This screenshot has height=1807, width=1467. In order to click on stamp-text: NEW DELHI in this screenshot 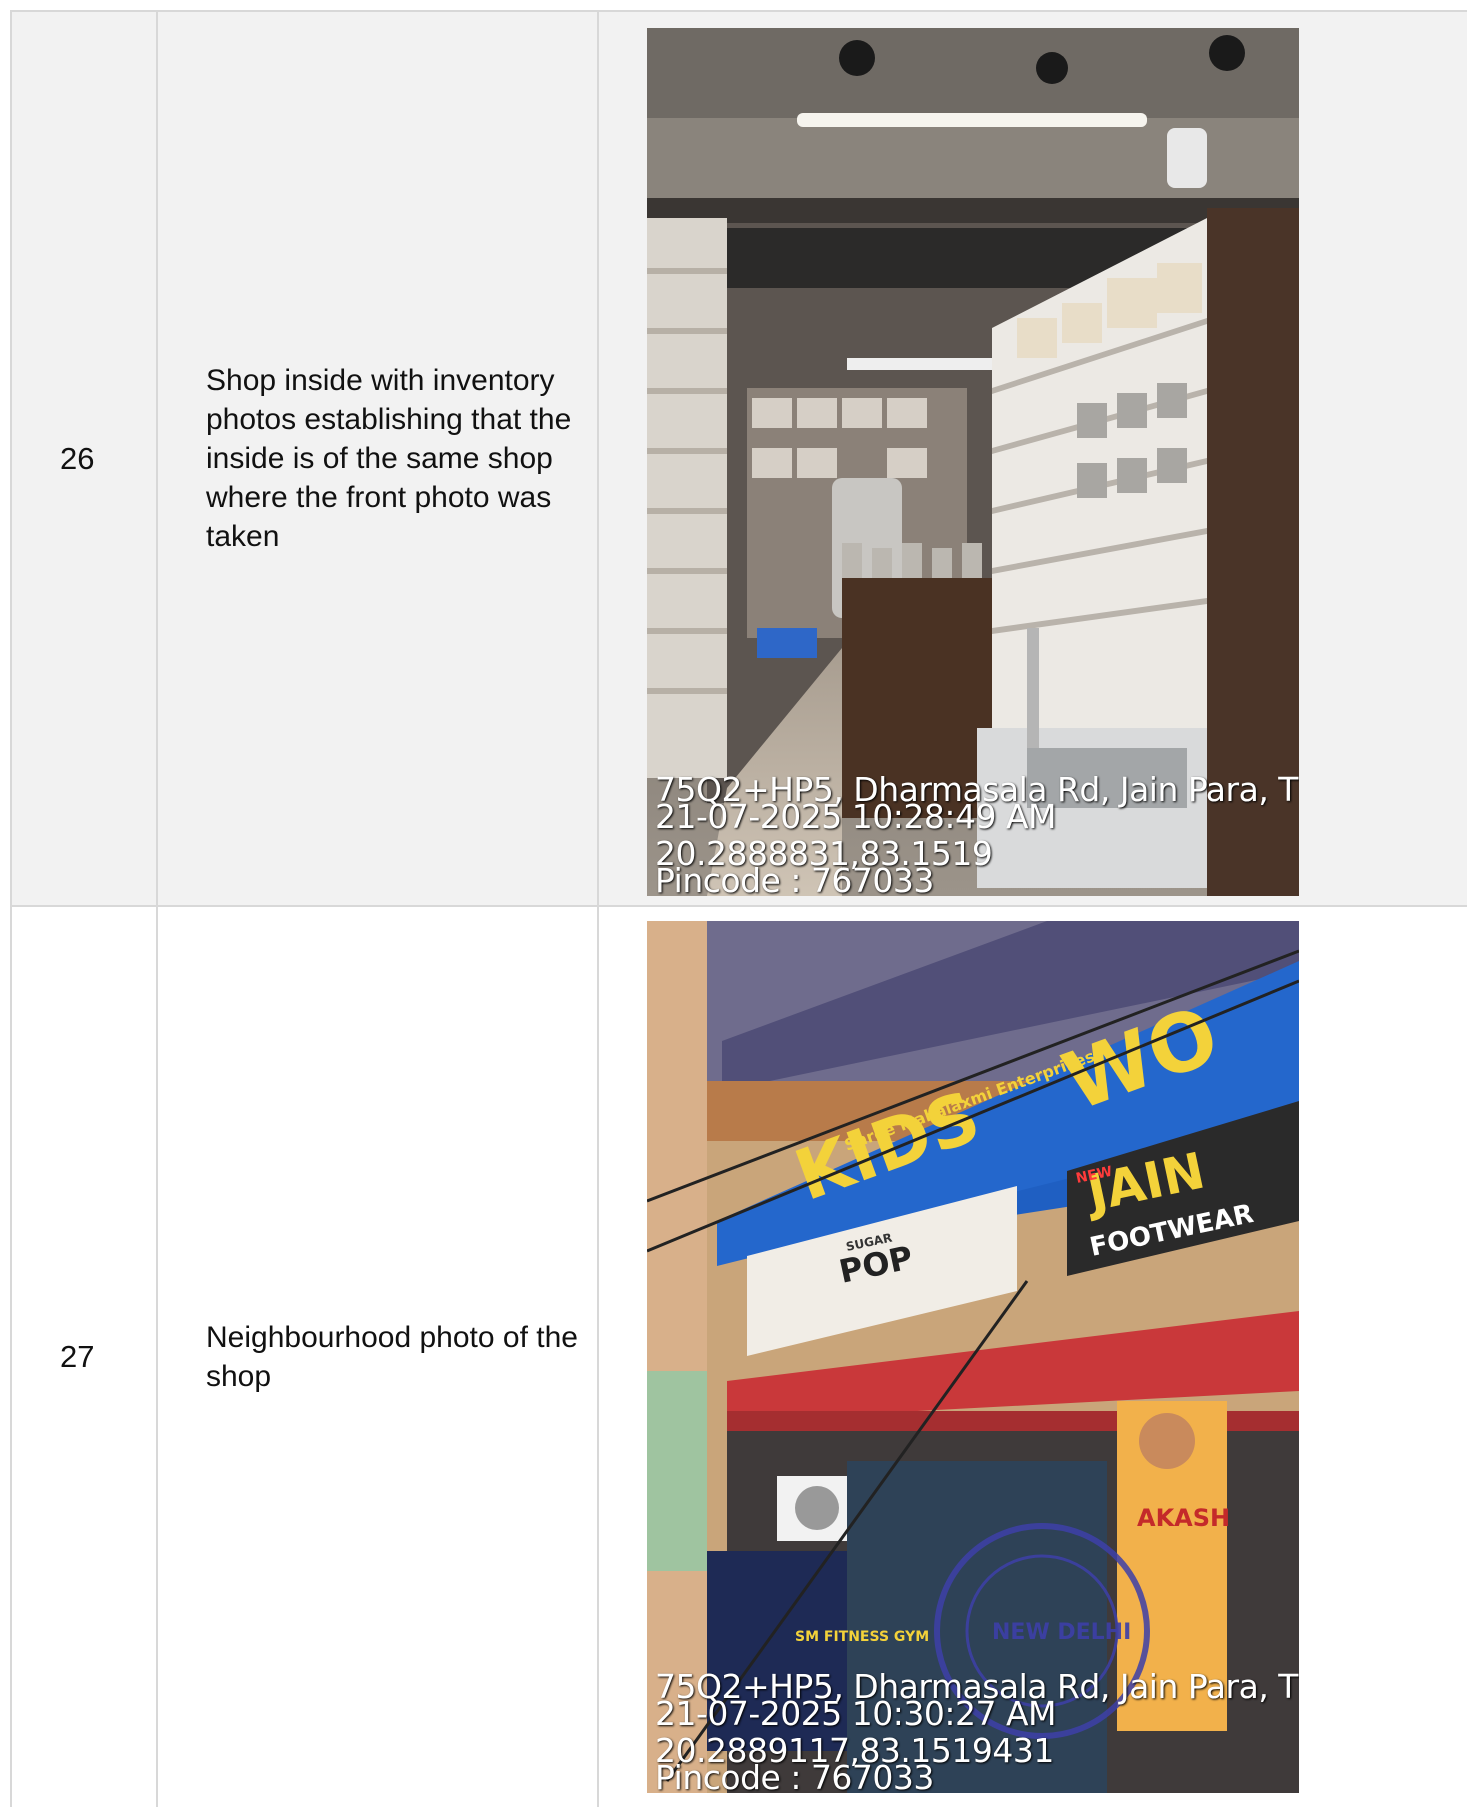, I will do `click(1061, 1632)`.